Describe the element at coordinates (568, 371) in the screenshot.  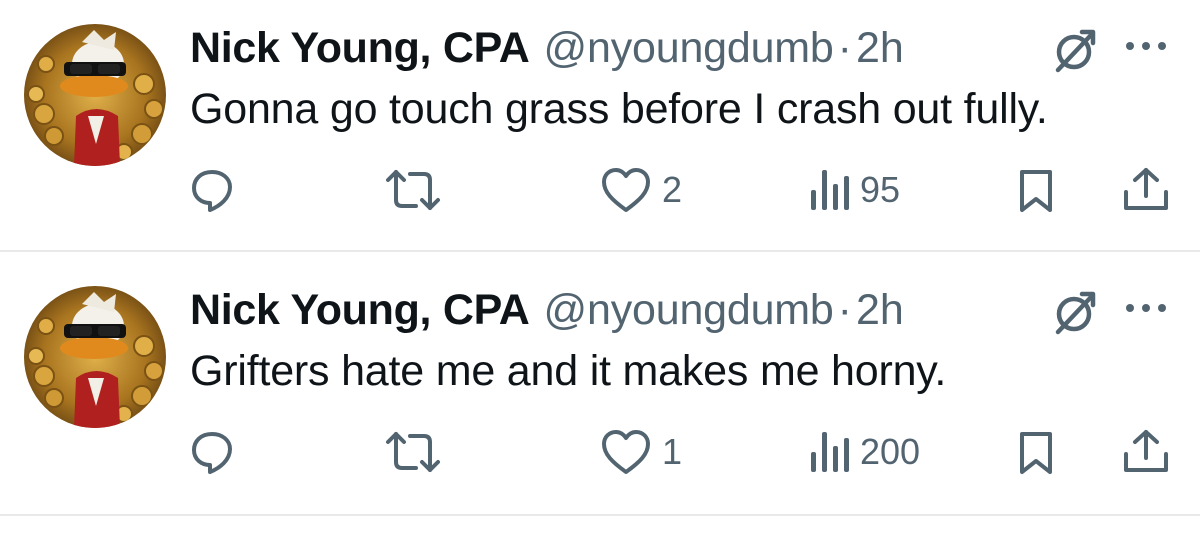
I see `tweet-text: Grifters hate me and it makes me horny.` at that location.